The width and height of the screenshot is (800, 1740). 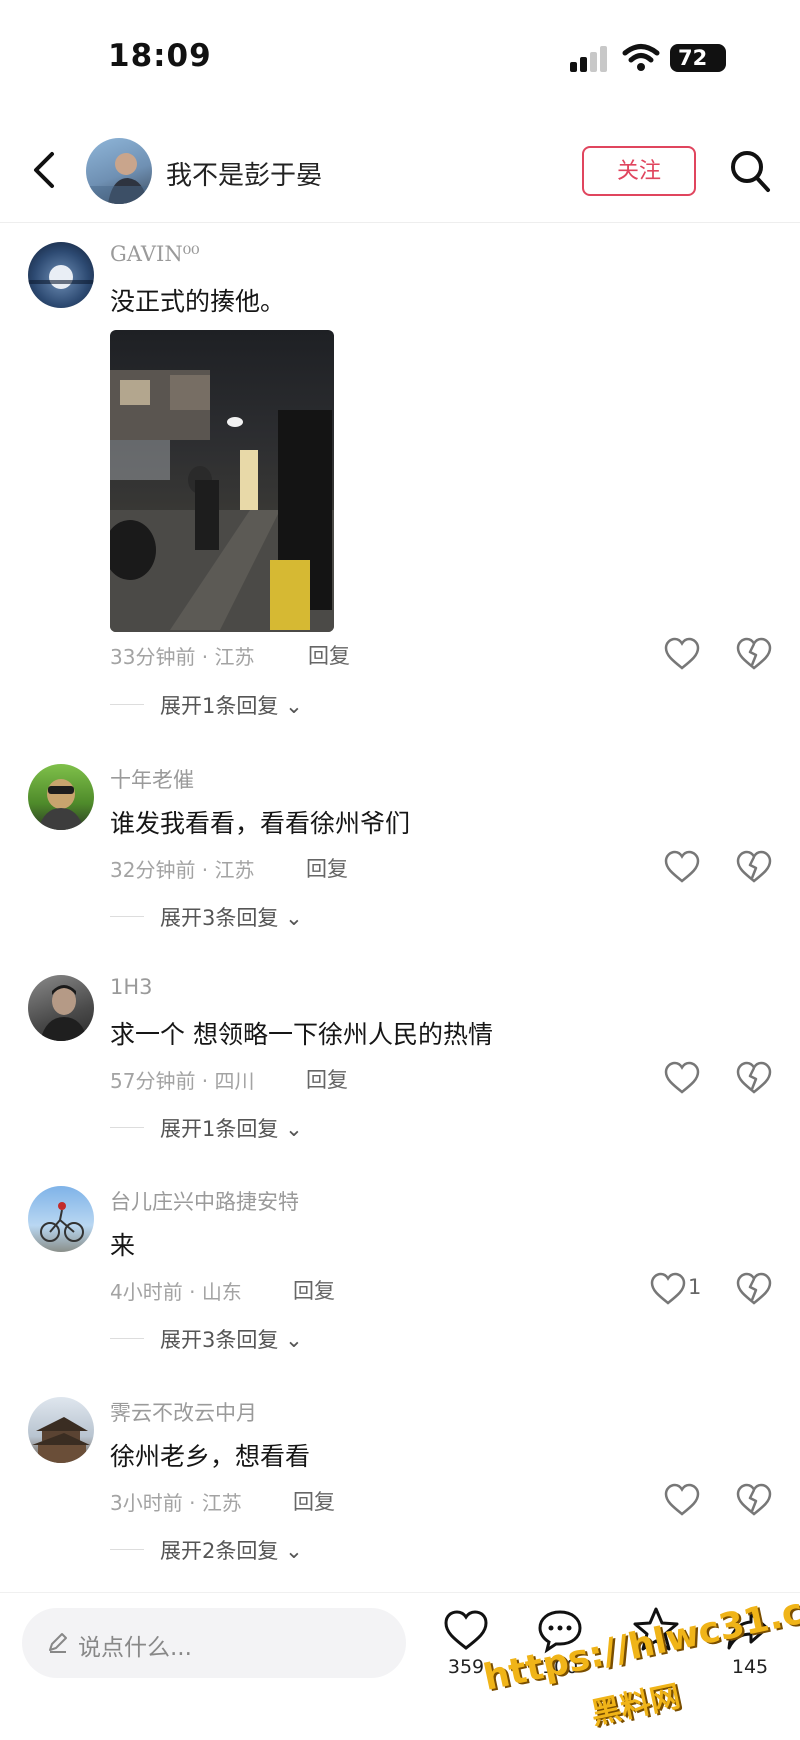 What do you see at coordinates (400, 1286) in the screenshot?
I see `comment-item: 台儿庄兴中路捷安特 来 4小时前 · 山东 回复 1 展开3条回复 ⌄` at bounding box center [400, 1286].